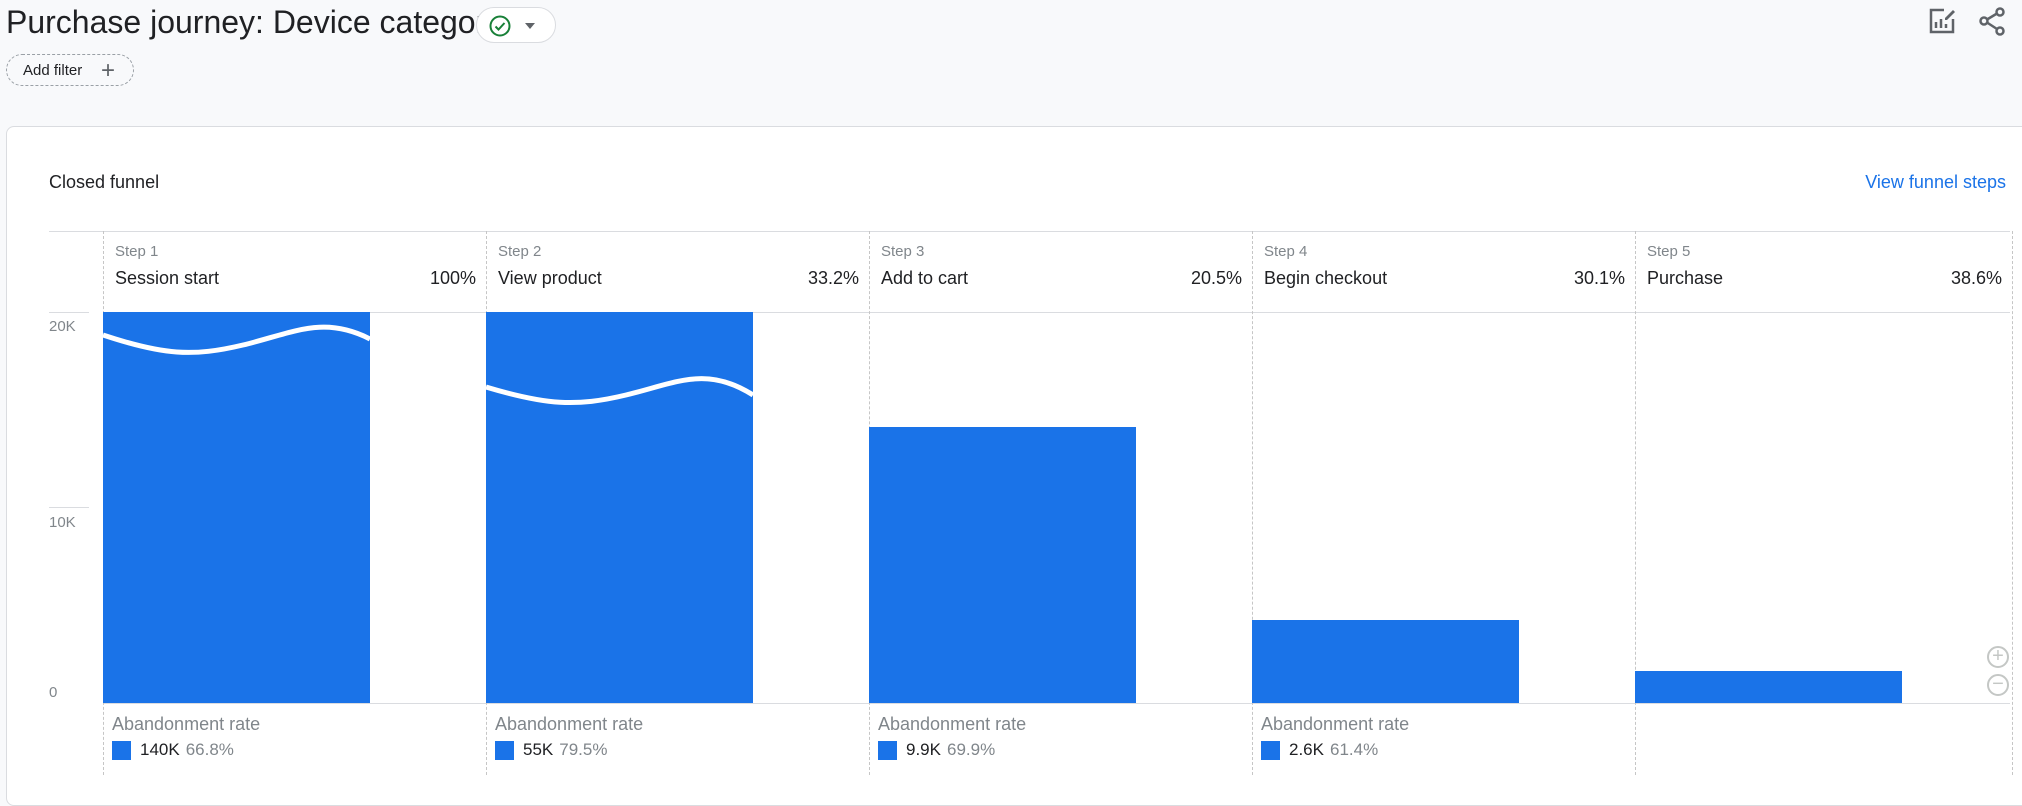 Image resolution: width=2022 pixels, height=806 pixels. I want to click on baseline, so click(1056, 703).